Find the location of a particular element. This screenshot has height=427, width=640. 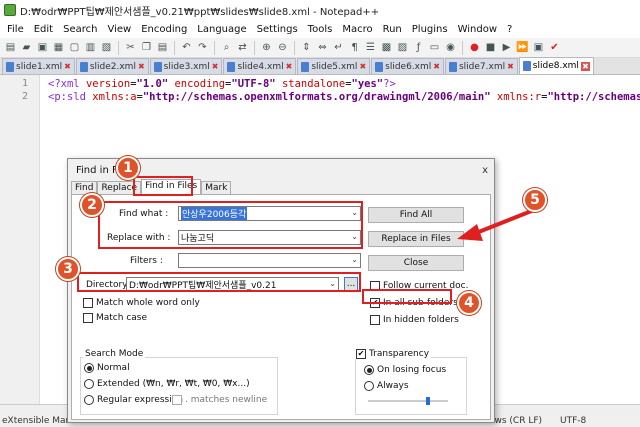

menu-encoding: Encoding is located at coordinates (164, 29).